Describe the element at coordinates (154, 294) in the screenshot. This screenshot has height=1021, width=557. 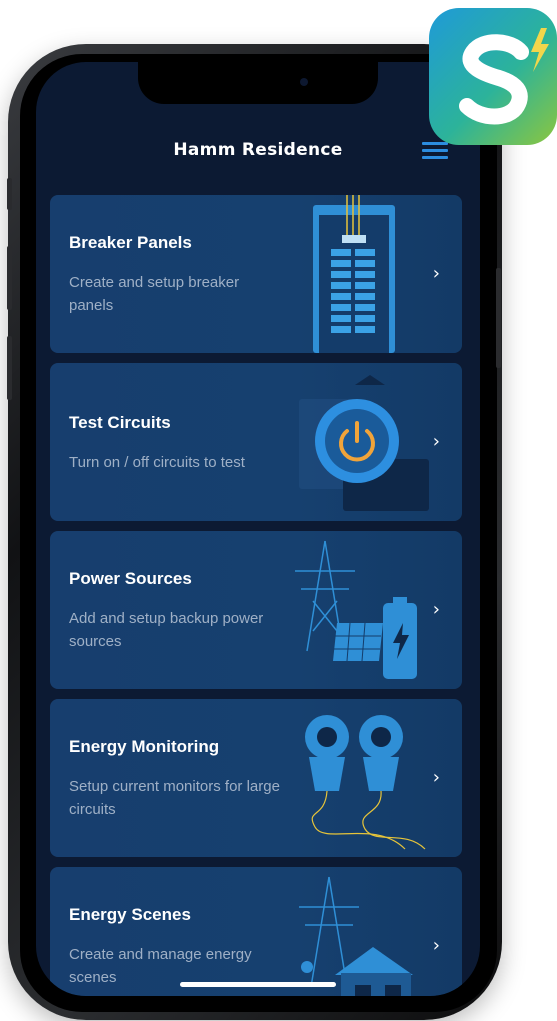
I see `card-description: Create and setup breaker panels` at that location.